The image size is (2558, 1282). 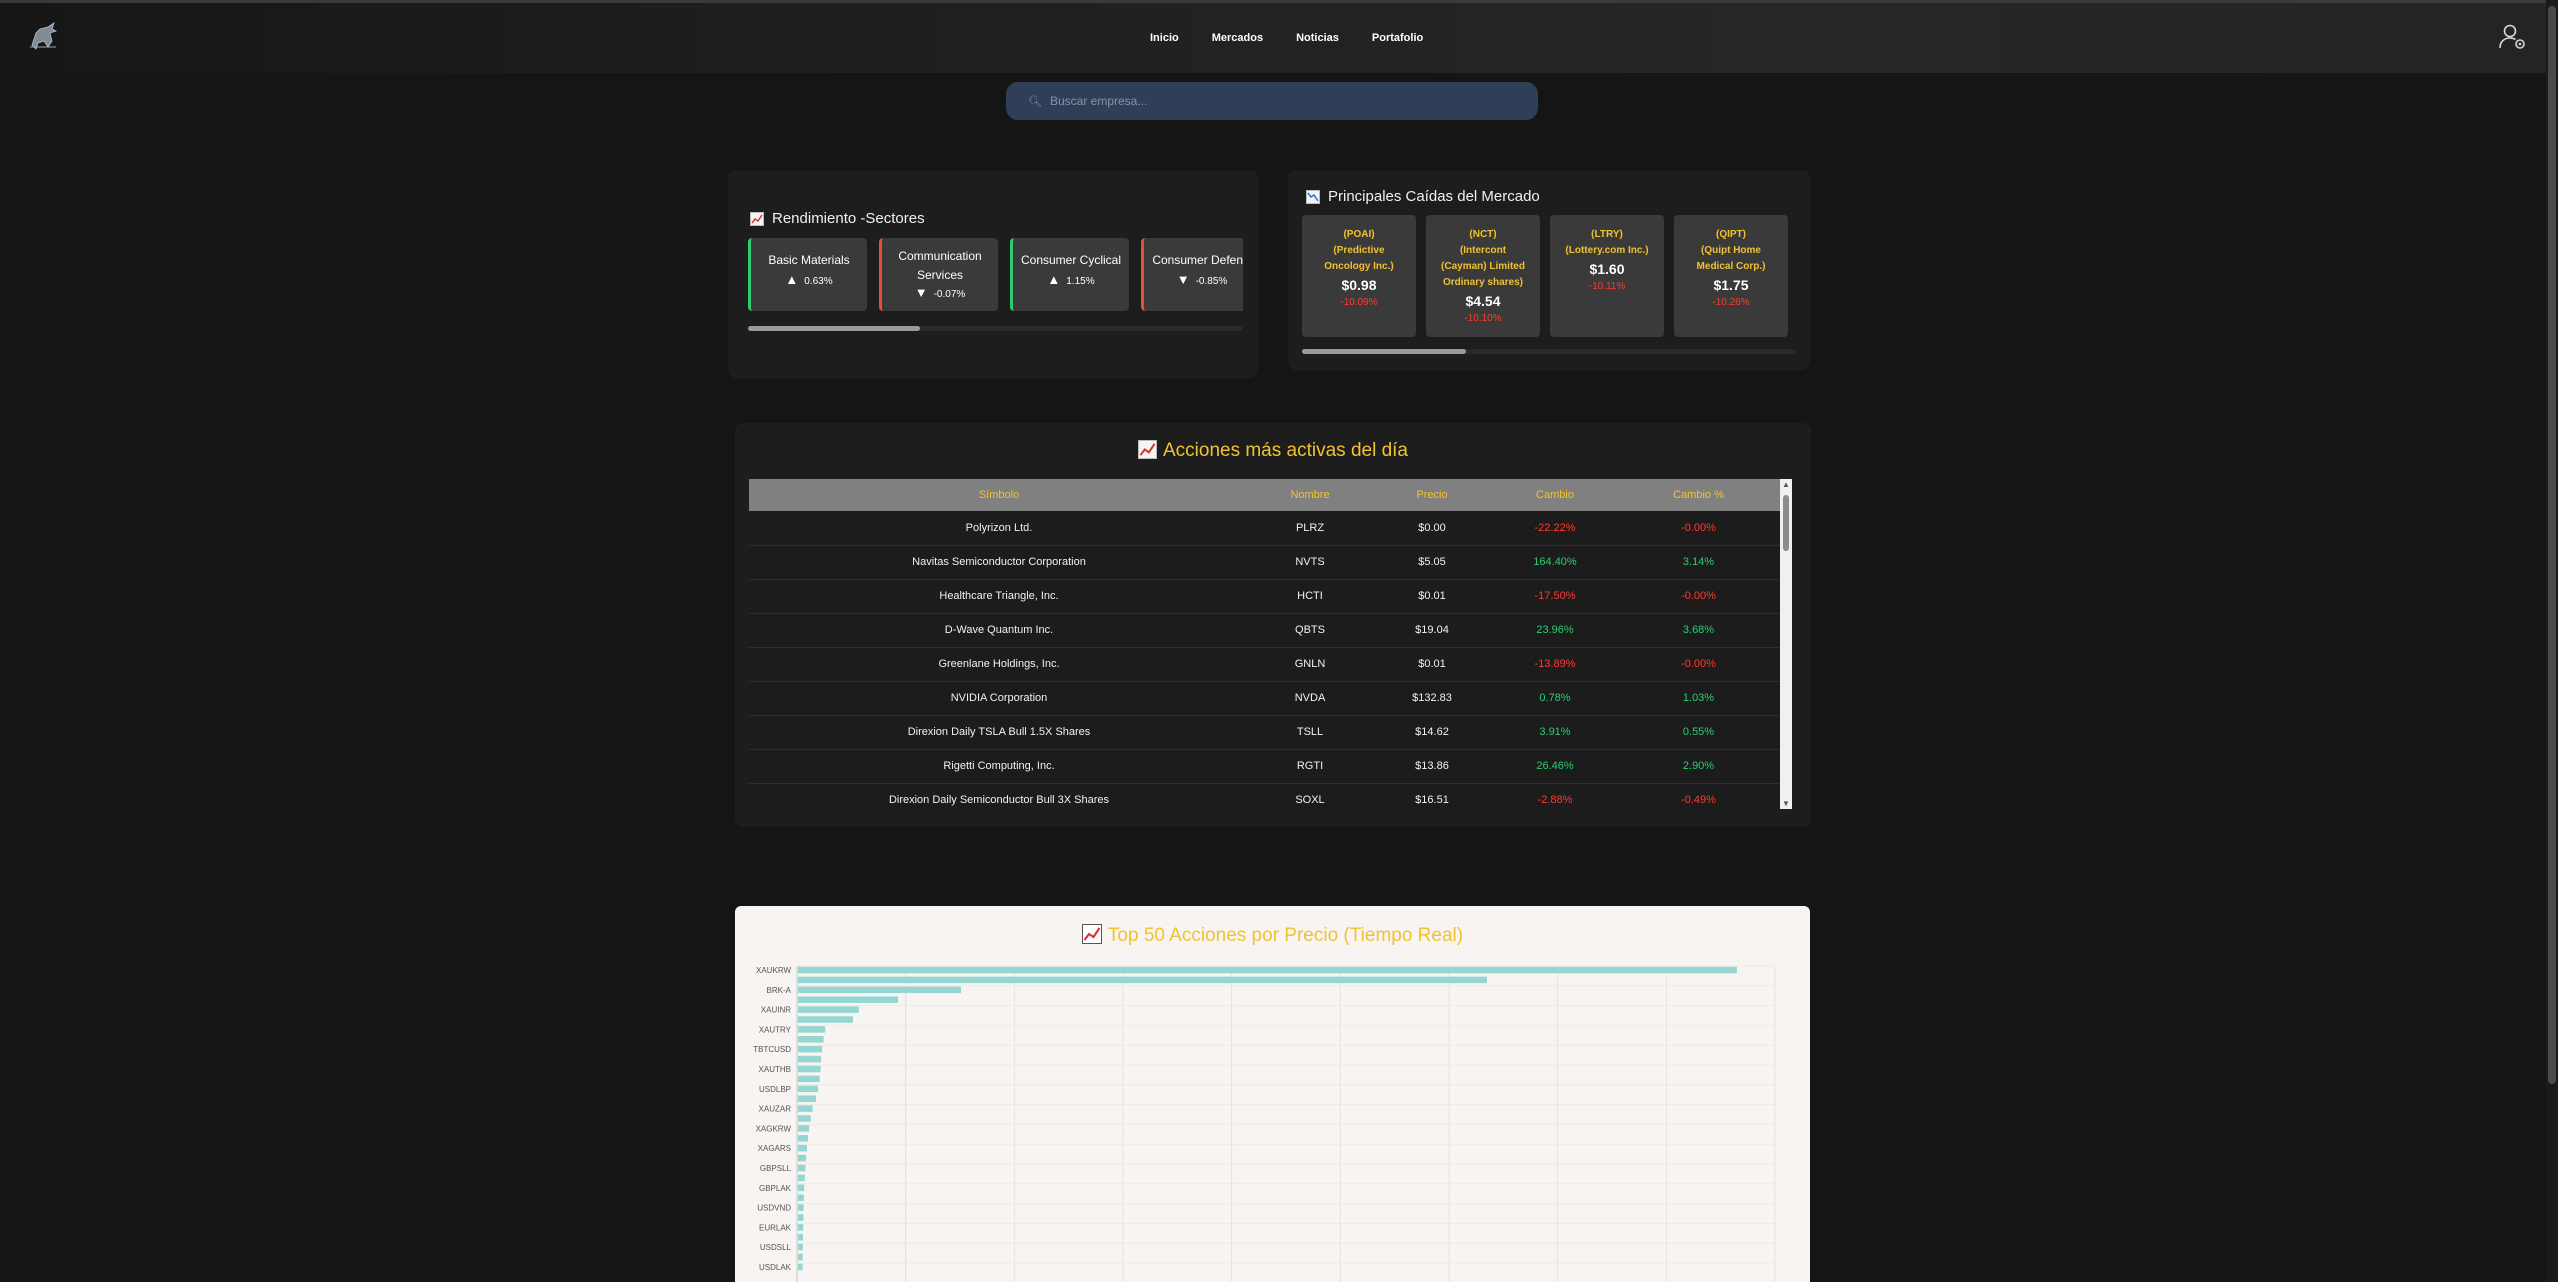 What do you see at coordinates (1192, 274) in the screenshot?
I see `sector-card: Consumer Defensi ▼ -0.85%` at bounding box center [1192, 274].